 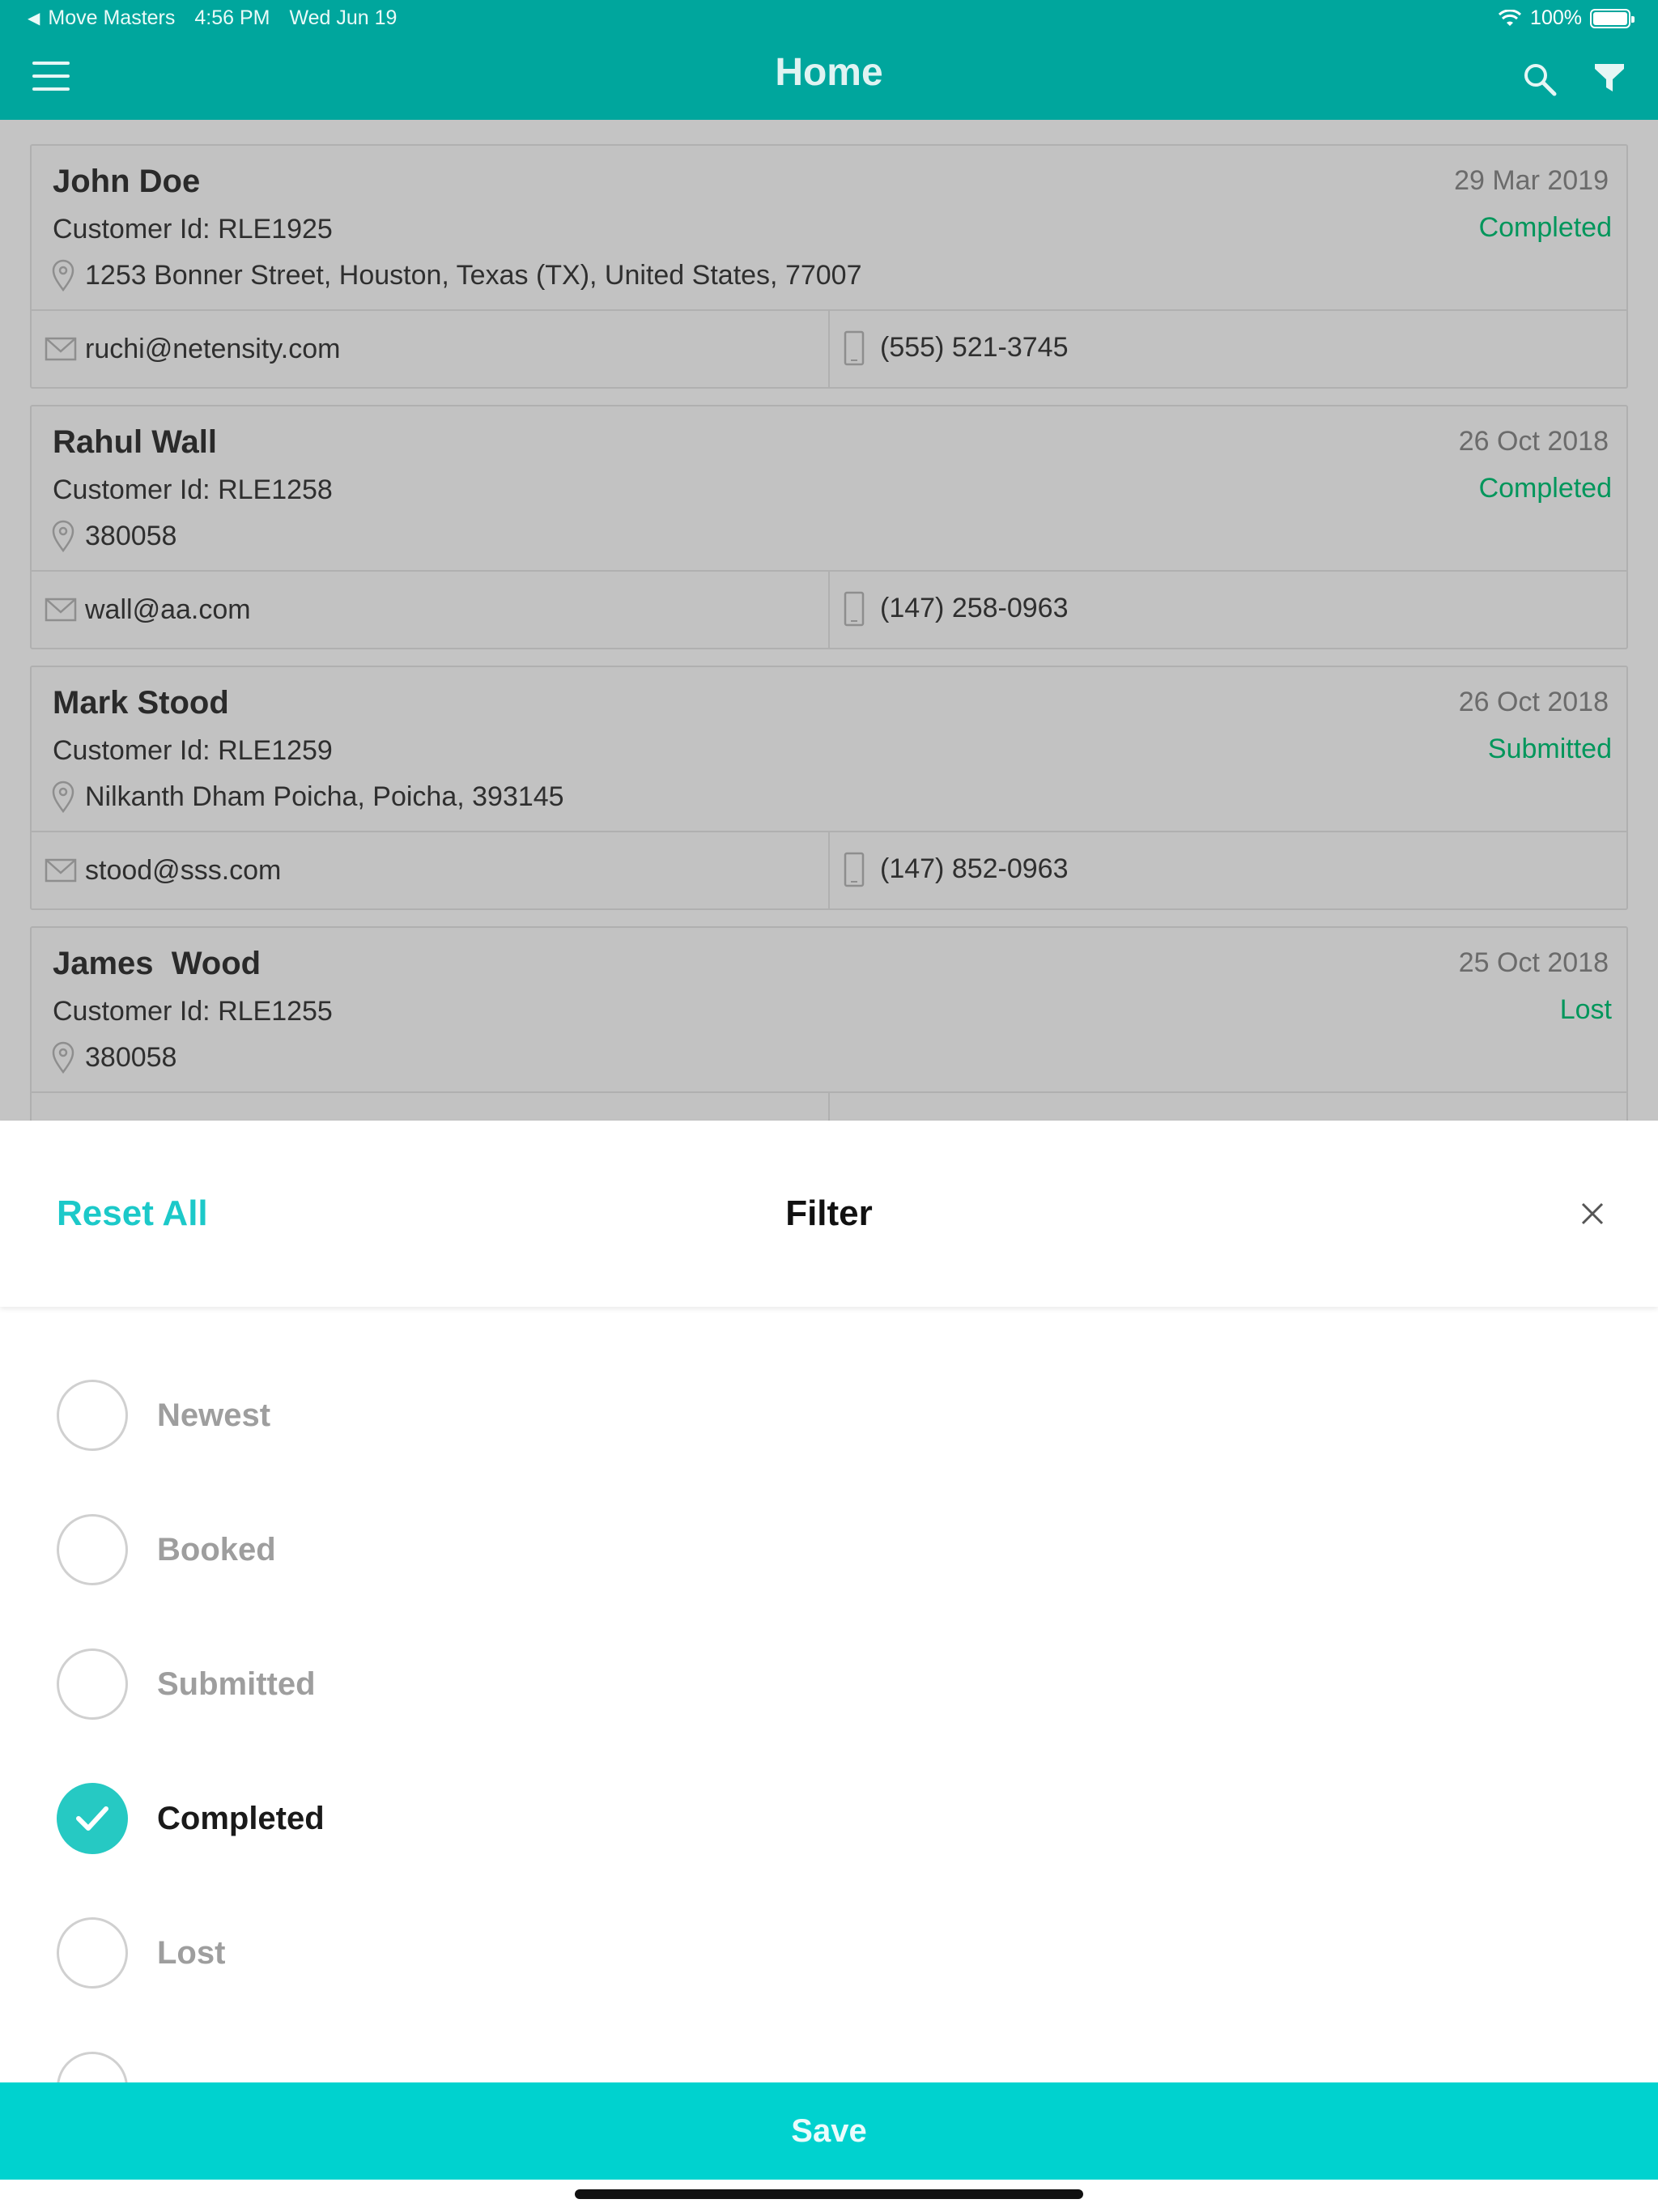 I want to click on phone-cell: (555) 521-3745, so click(x=1227, y=349).